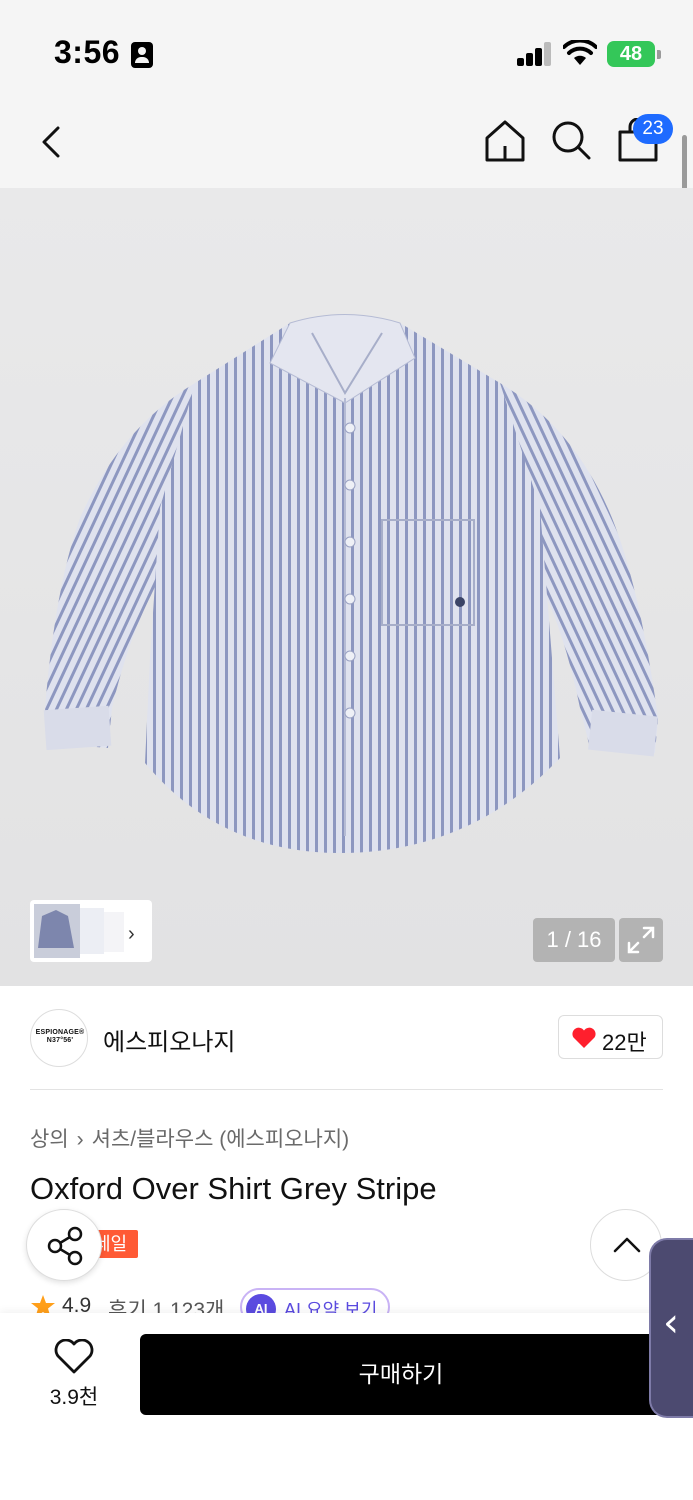  Describe the element at coordinates (43, 1304) in the screenshot. I see `star-icon` at that location.